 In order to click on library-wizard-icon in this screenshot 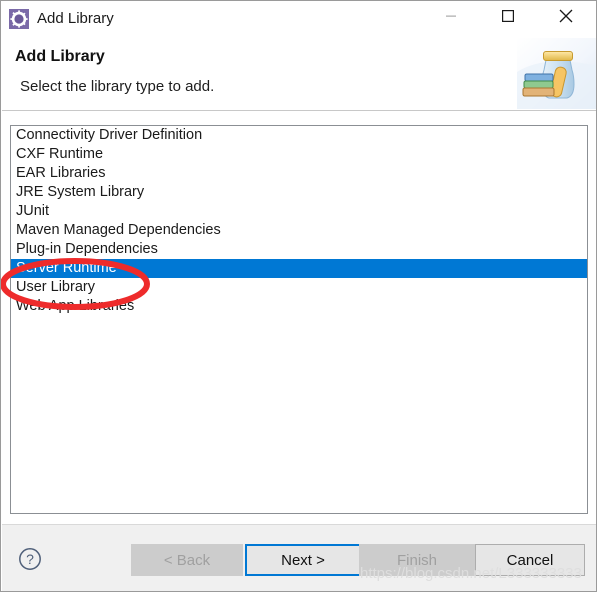, I will do `click(19, 19)`.